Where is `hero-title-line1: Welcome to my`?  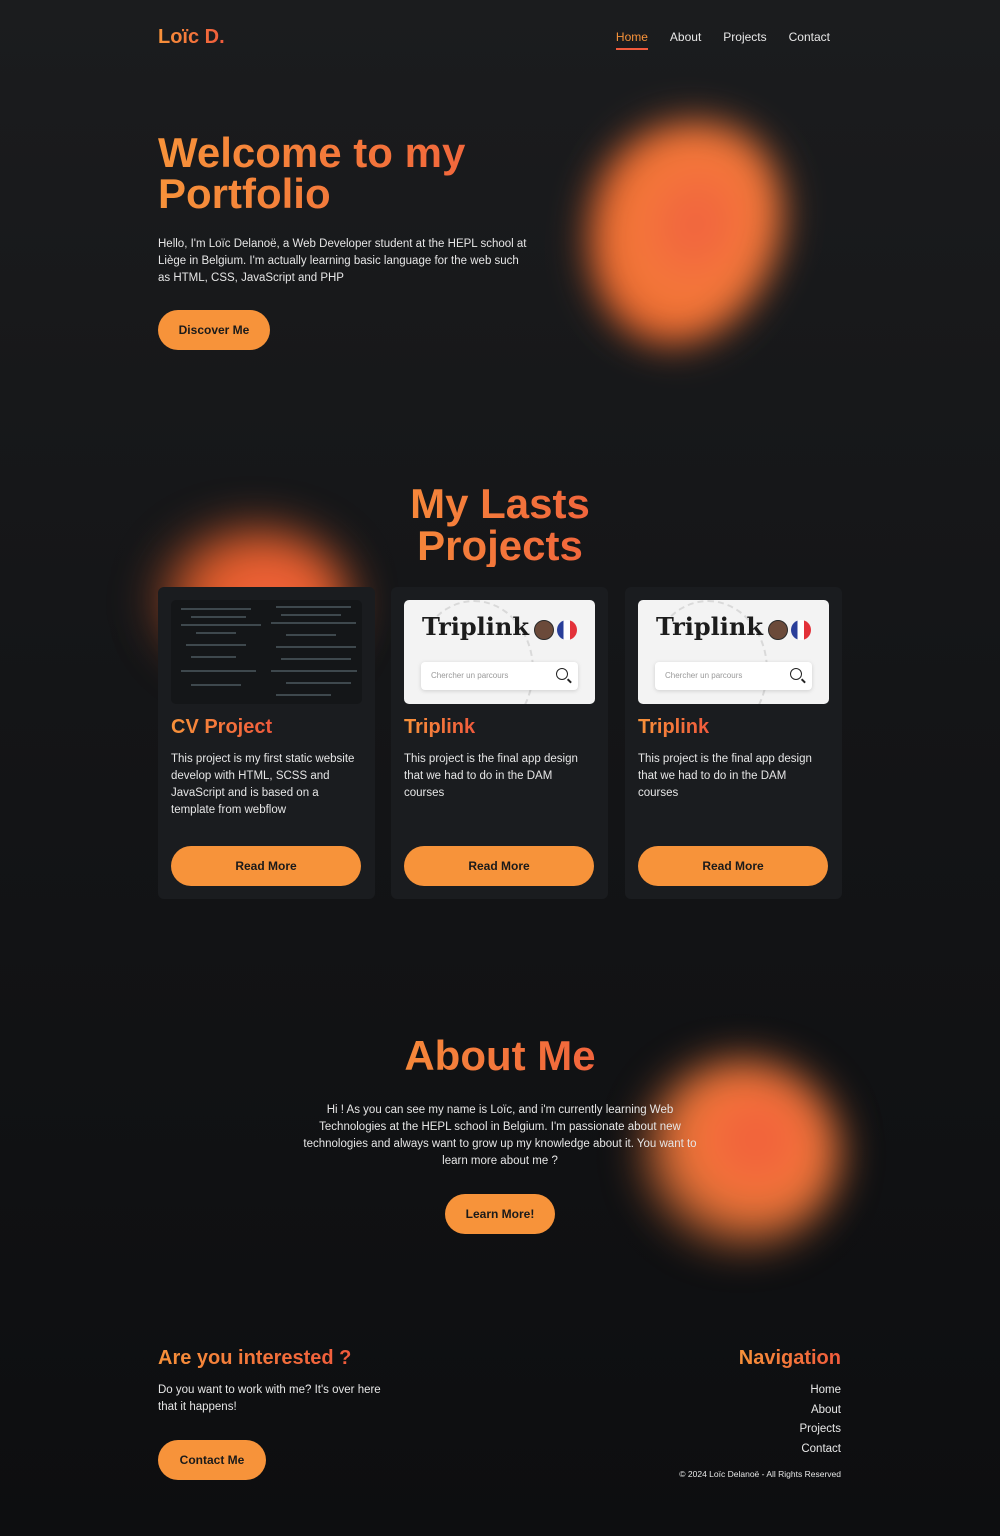
hero-title-line1: Welcome to my is located at coordinates (312, 152).